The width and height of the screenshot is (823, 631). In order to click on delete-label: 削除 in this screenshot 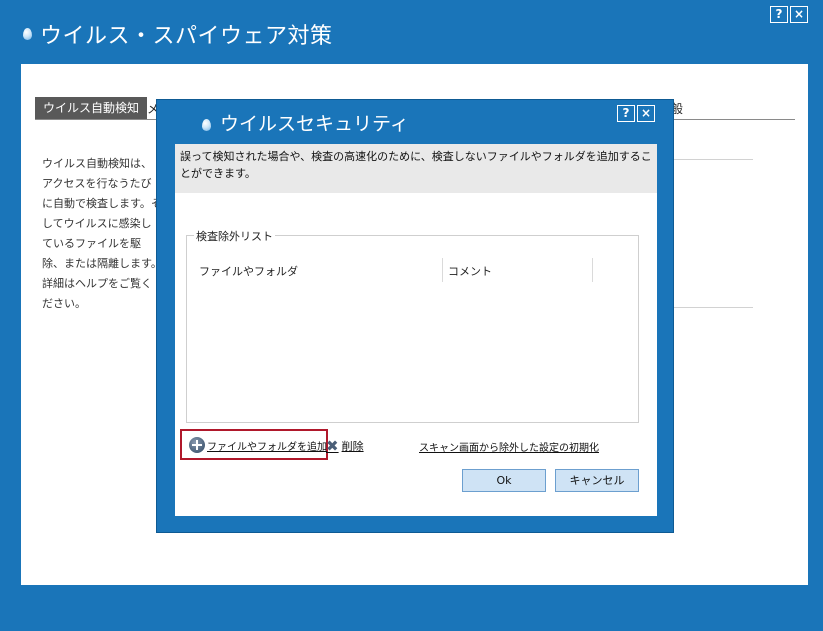, I will do `click(352, 446)`.